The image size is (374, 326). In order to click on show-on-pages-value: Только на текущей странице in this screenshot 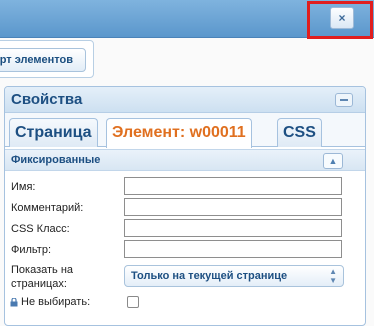, I will do `click(209, 276)`.